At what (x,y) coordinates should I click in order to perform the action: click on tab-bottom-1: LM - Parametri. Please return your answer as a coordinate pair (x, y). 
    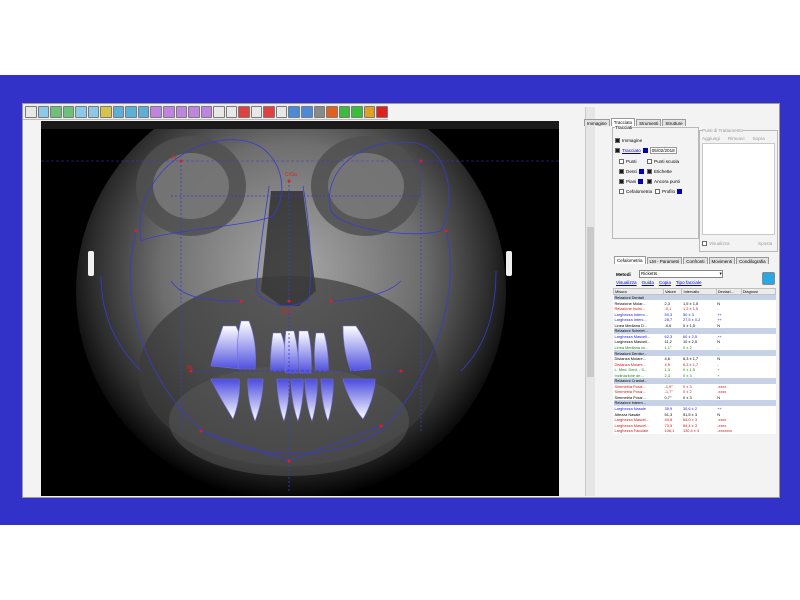
    Looking at the image, I should click on (664, 260).